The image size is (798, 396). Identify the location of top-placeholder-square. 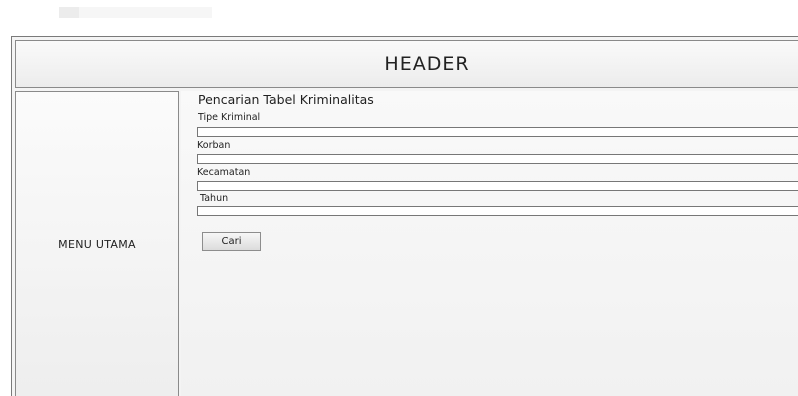
(69, 12).